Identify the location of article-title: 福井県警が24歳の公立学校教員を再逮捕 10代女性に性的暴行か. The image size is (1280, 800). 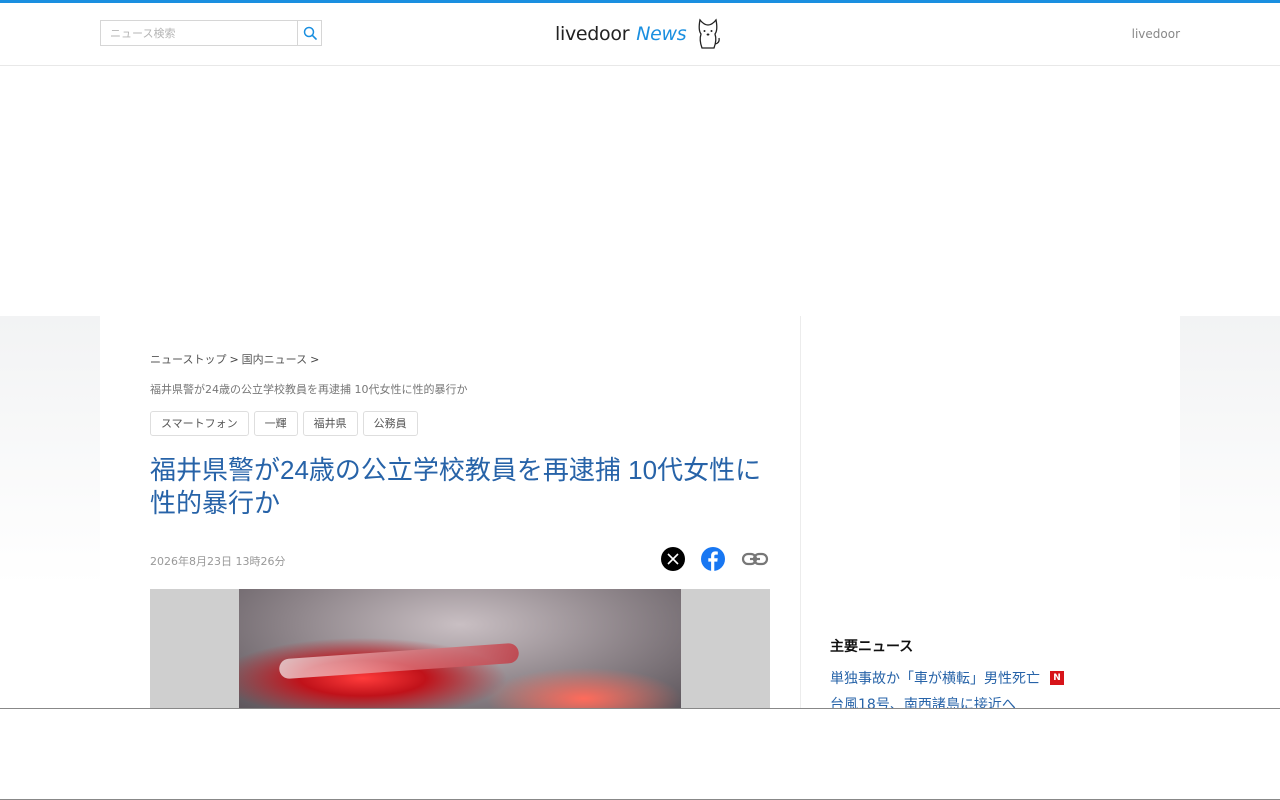
(456, 486).